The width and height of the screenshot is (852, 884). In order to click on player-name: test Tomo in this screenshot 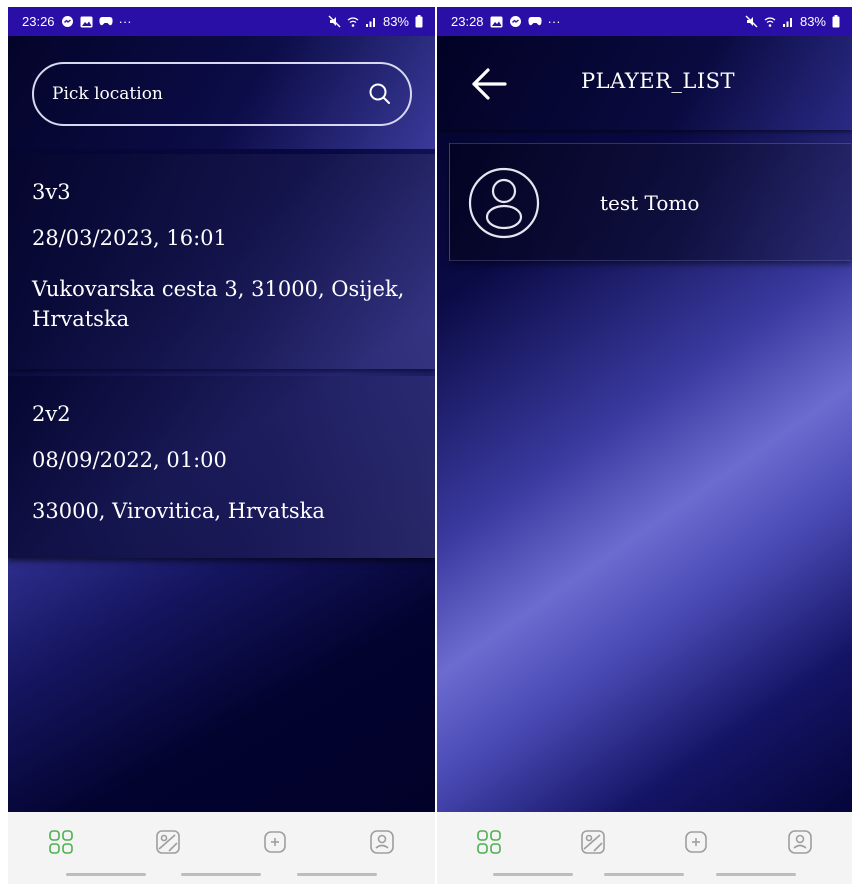, I will do `click(650, 203)`.